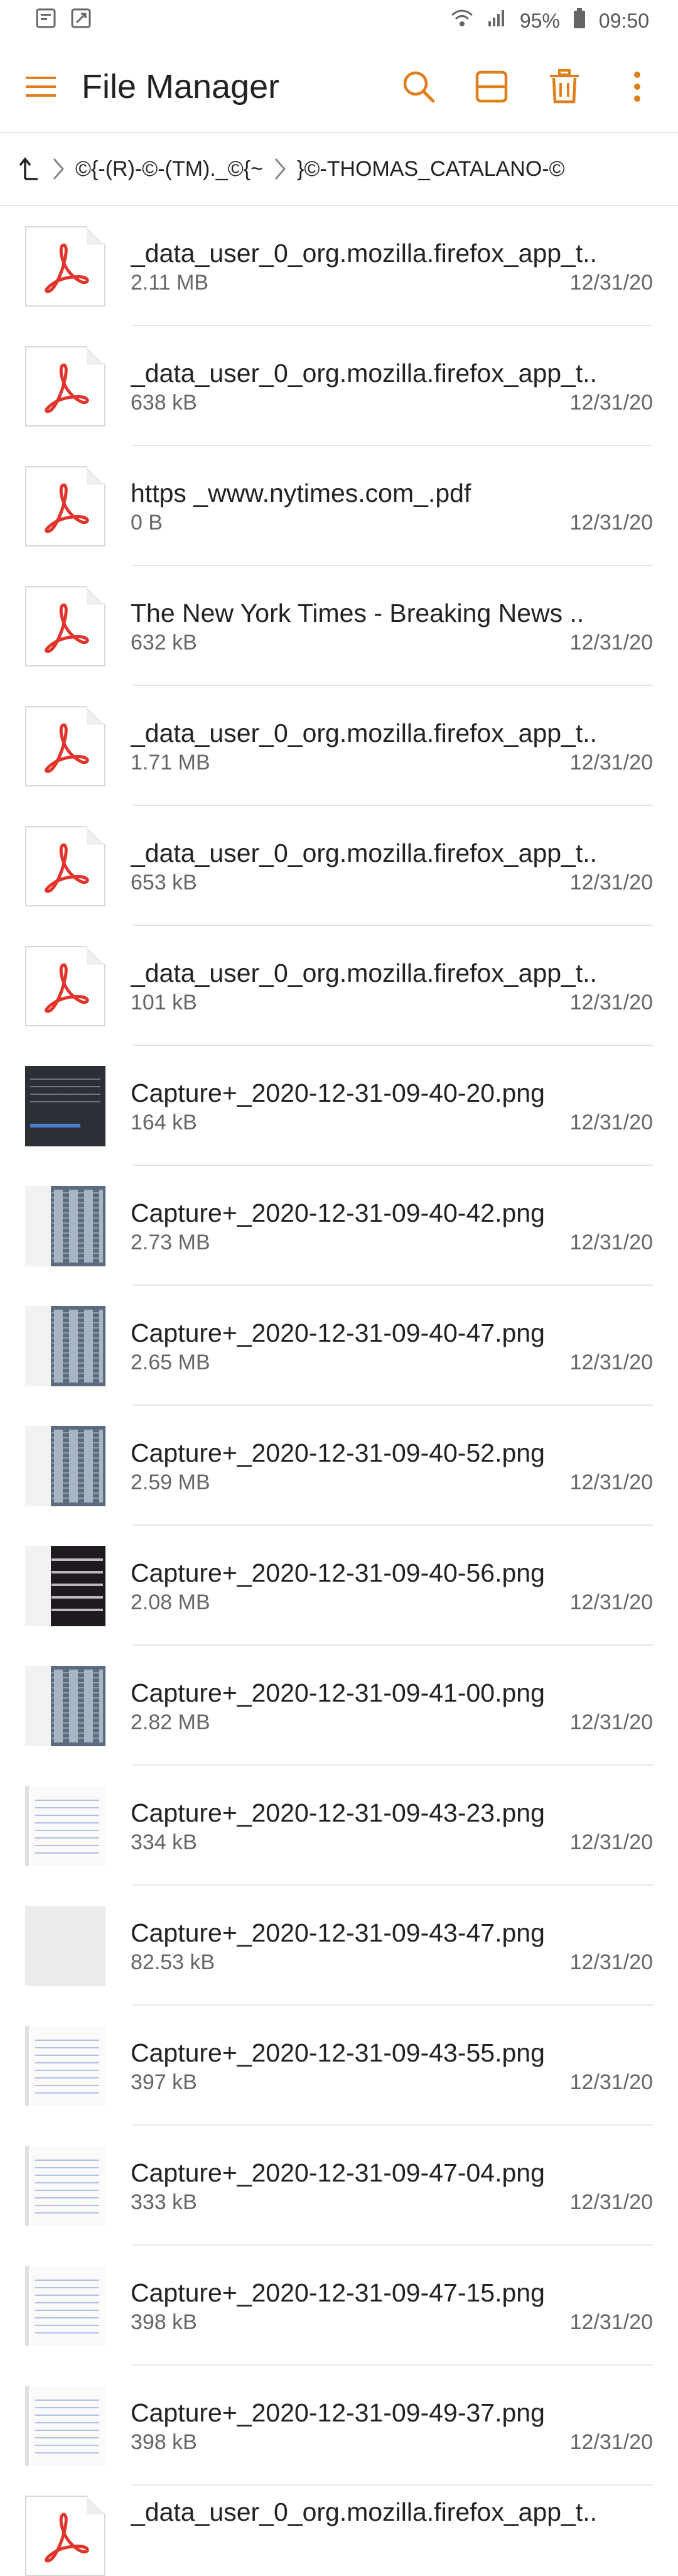  What do you see at coordinates (392, 283) in the screenshot?
I see `file-meta: 2.11 MB 12/31/20` at bounding box center [392, 283].